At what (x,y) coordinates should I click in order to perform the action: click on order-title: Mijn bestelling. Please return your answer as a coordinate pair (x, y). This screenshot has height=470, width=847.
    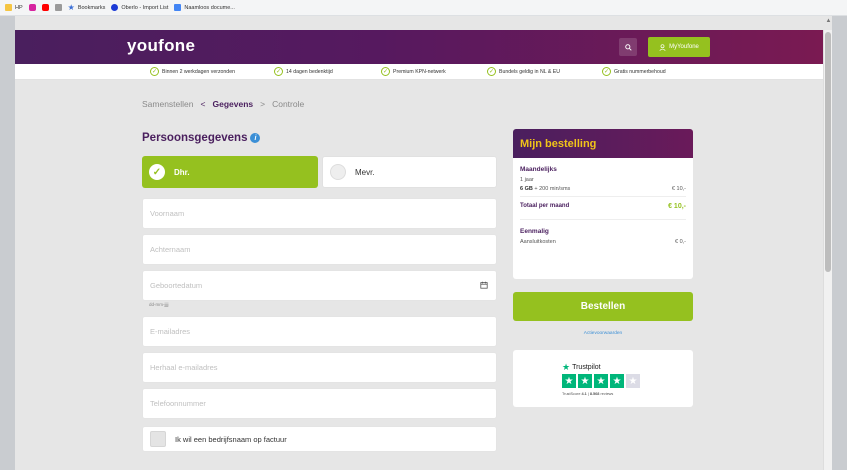
    Looking at the image, I should click on (603, 143).